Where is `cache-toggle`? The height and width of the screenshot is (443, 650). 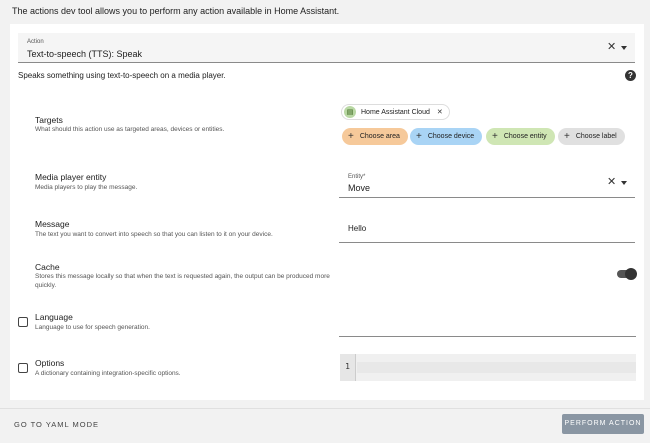 cache-toggle is located at coordinates (627, 274).